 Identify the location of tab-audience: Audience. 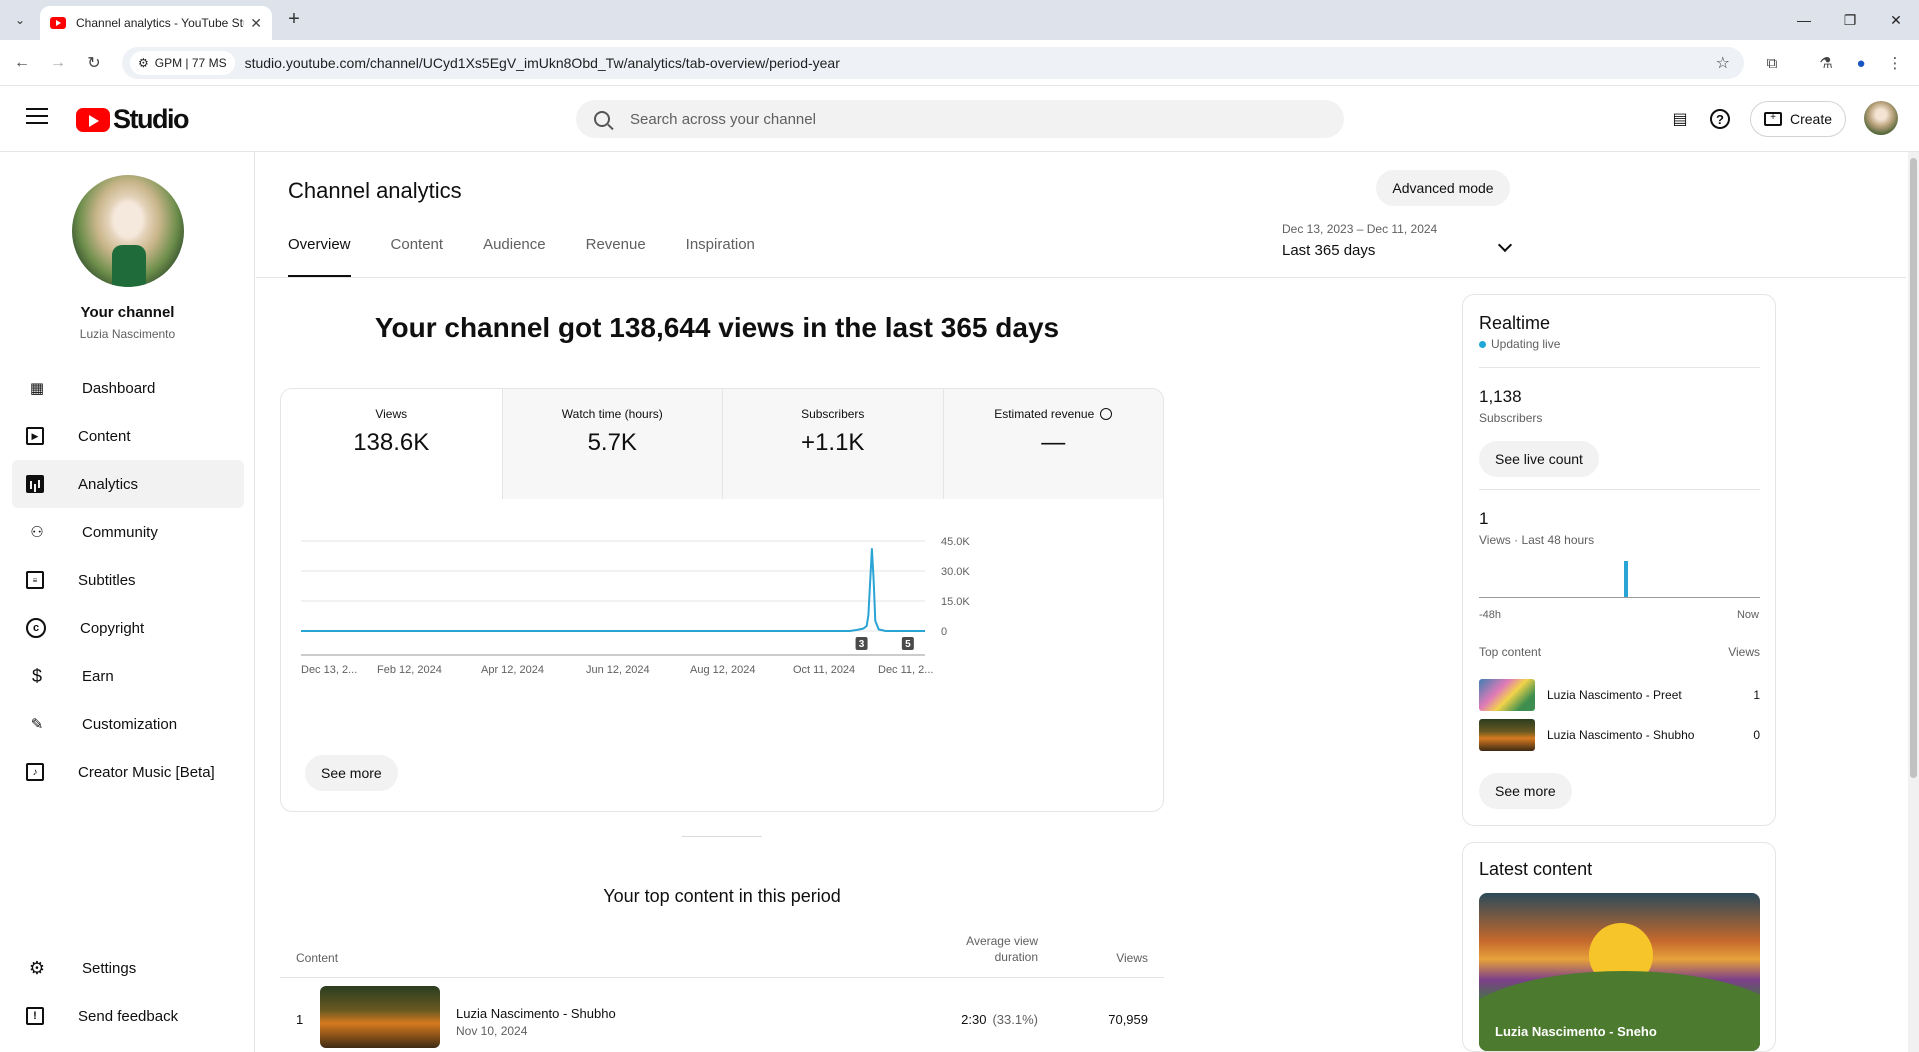
(514, 257).